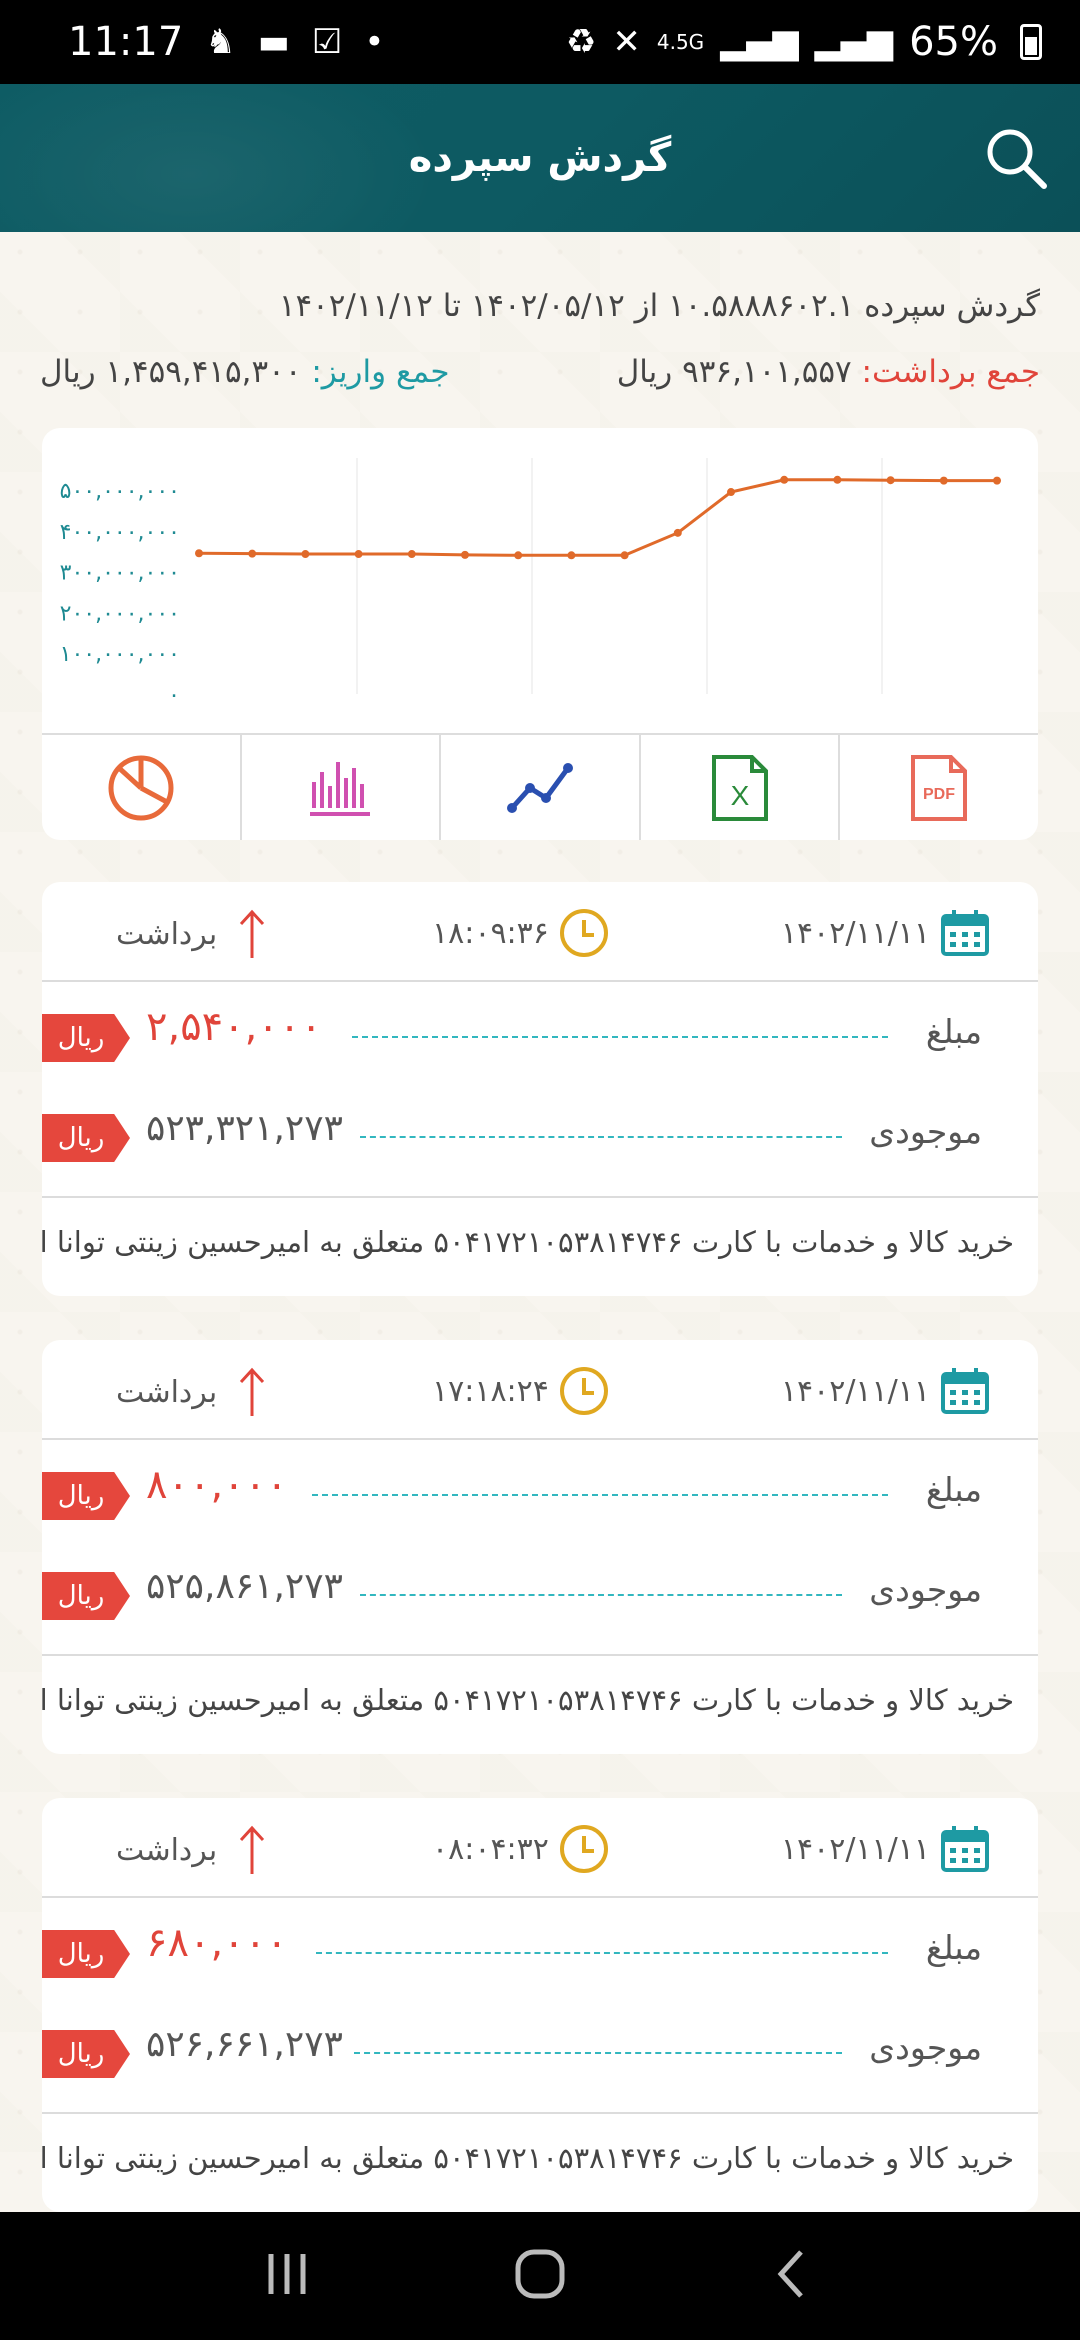 The height and width of the screenshot is (2340, 1080). I want to click on home-button, so click(540, 2276).